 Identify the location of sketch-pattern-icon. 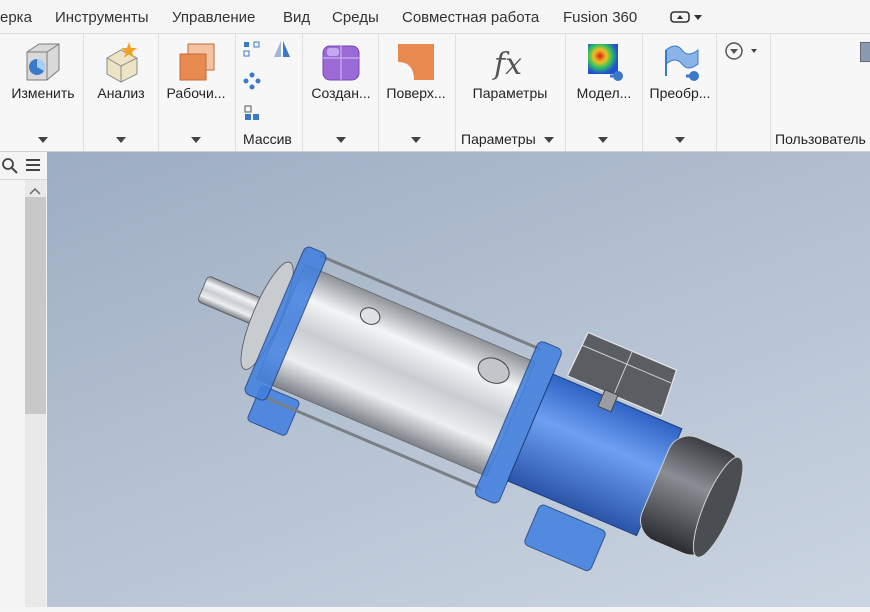
(252, 113).